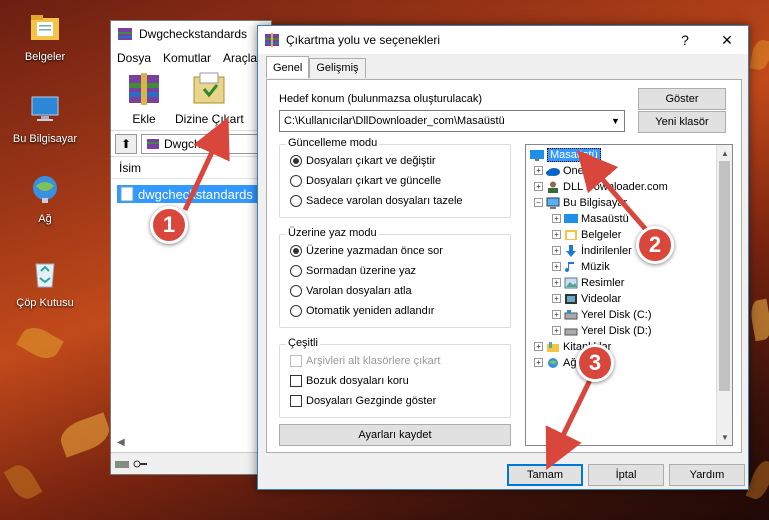 The image size is (769, 520). Describe the element at coordinates (655, 245) in the screenshot. I see `annotation-marker-2: 2` at that location.